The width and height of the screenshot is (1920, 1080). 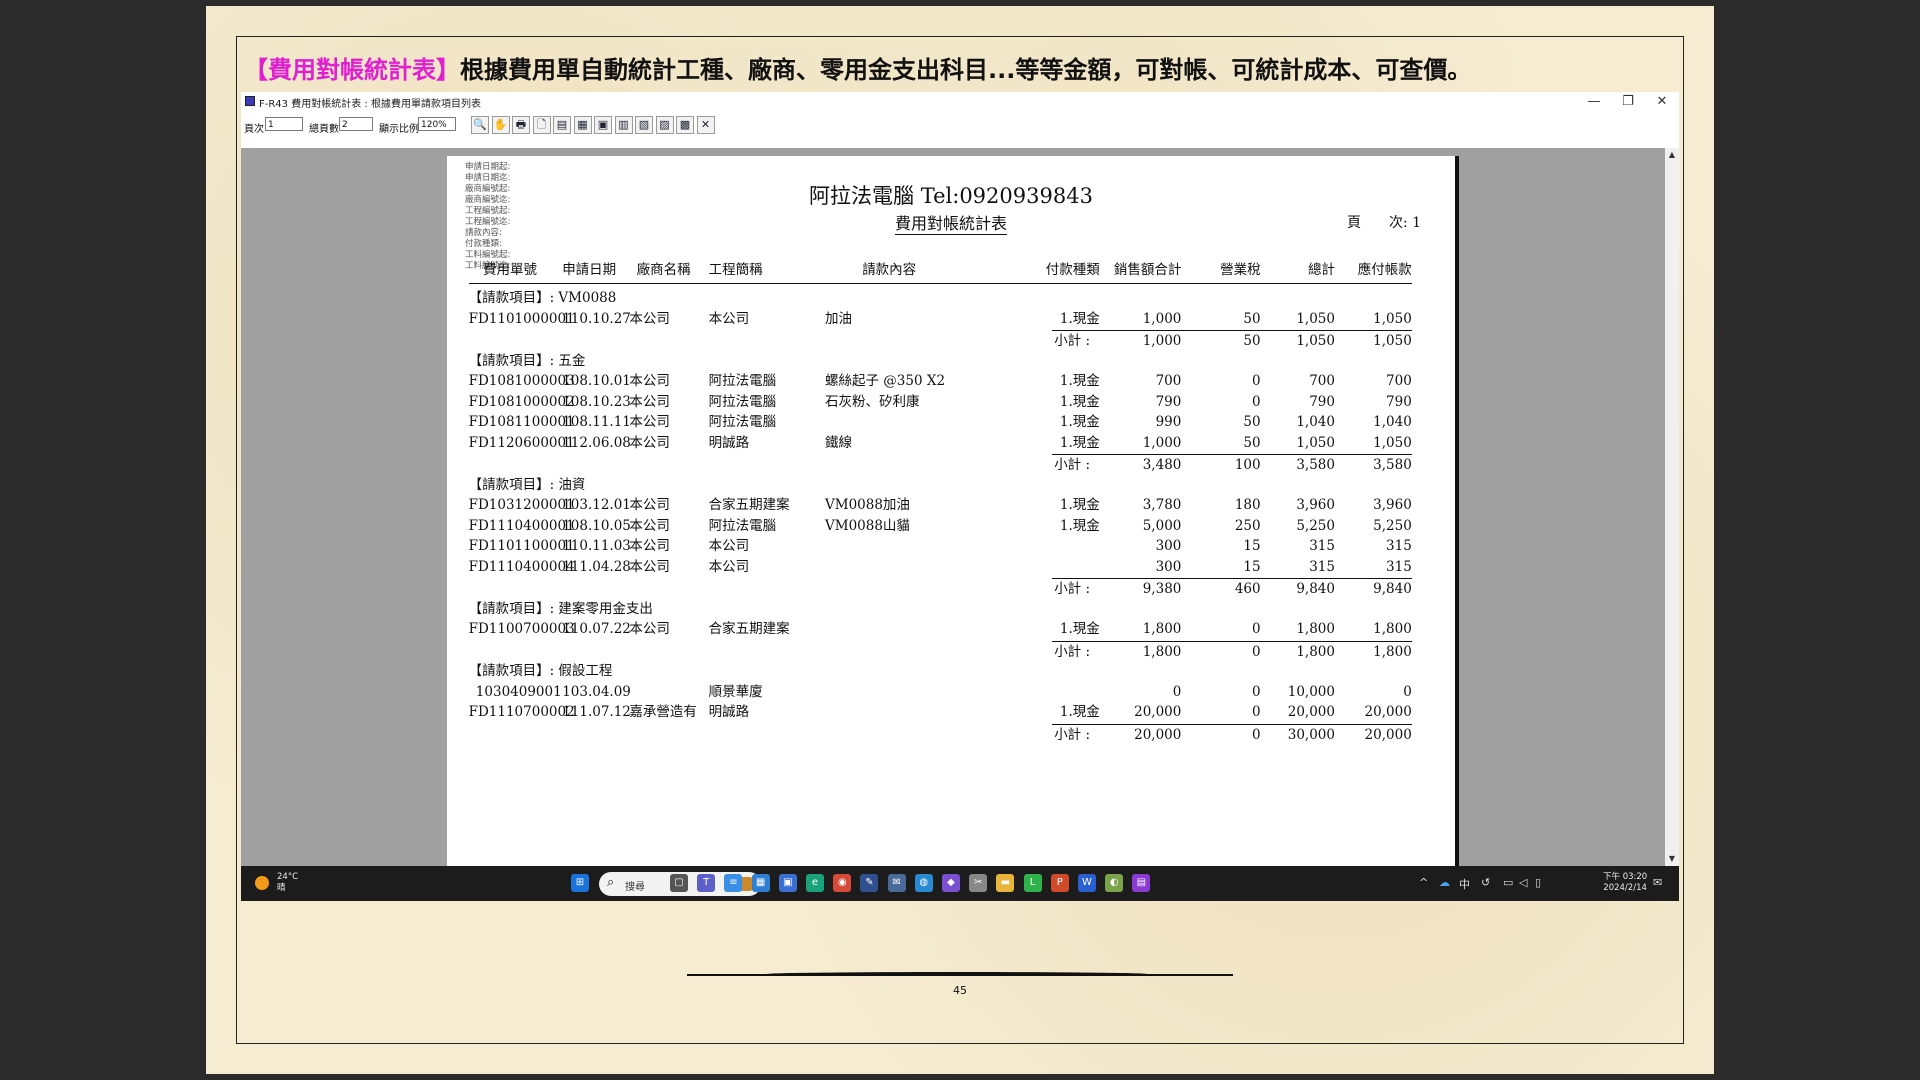 I want to click on search-icon: ⌕, so click(x=611, y=882).